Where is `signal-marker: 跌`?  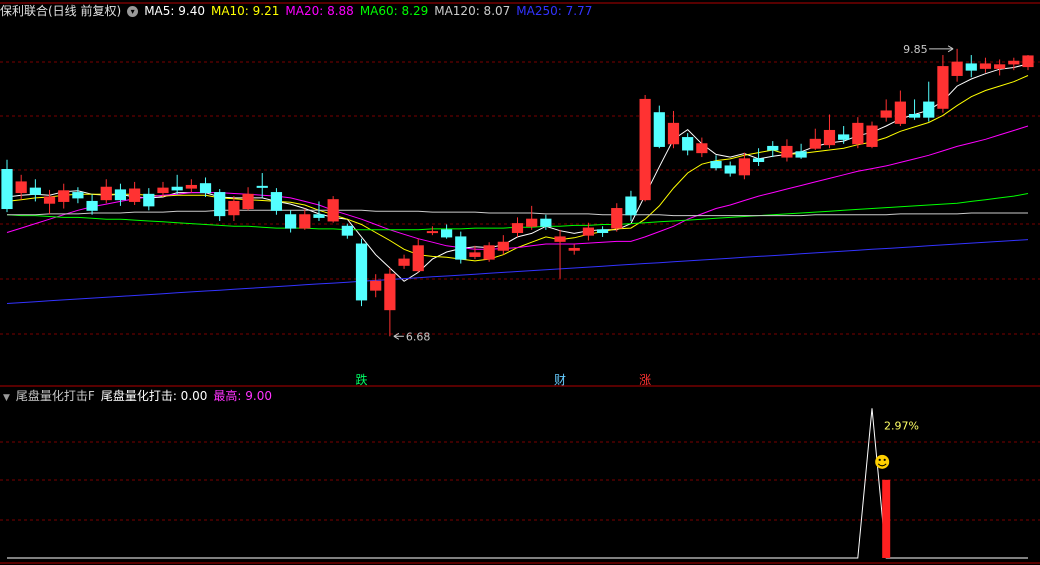 signal-marker: 跌 is located at coordinates (362, 379).